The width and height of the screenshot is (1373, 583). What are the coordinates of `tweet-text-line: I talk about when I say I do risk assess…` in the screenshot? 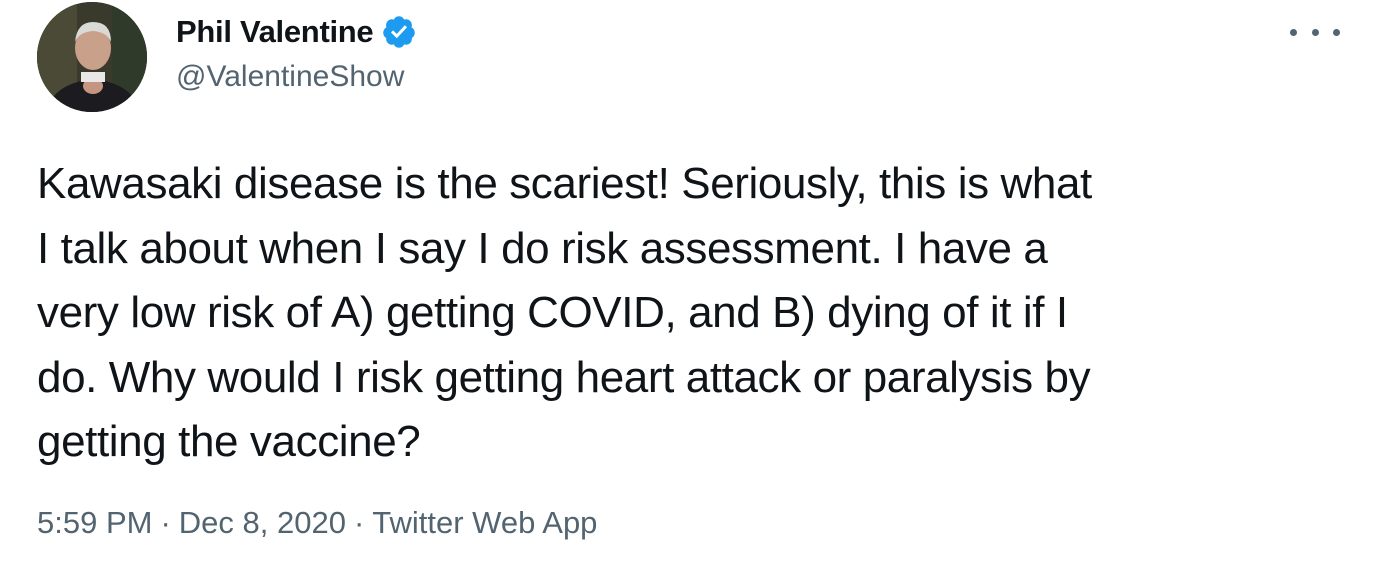 It's located at (542, 248).